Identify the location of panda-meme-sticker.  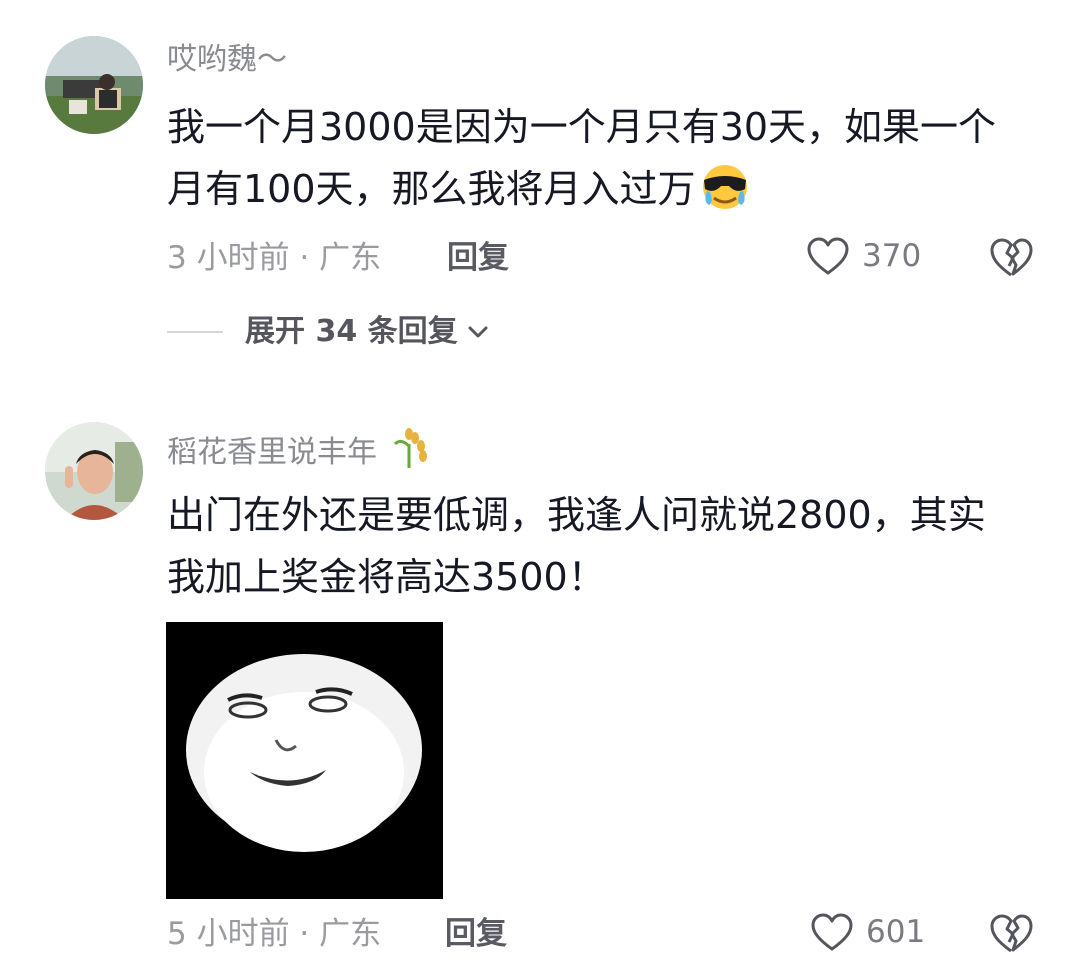
(304, 760).